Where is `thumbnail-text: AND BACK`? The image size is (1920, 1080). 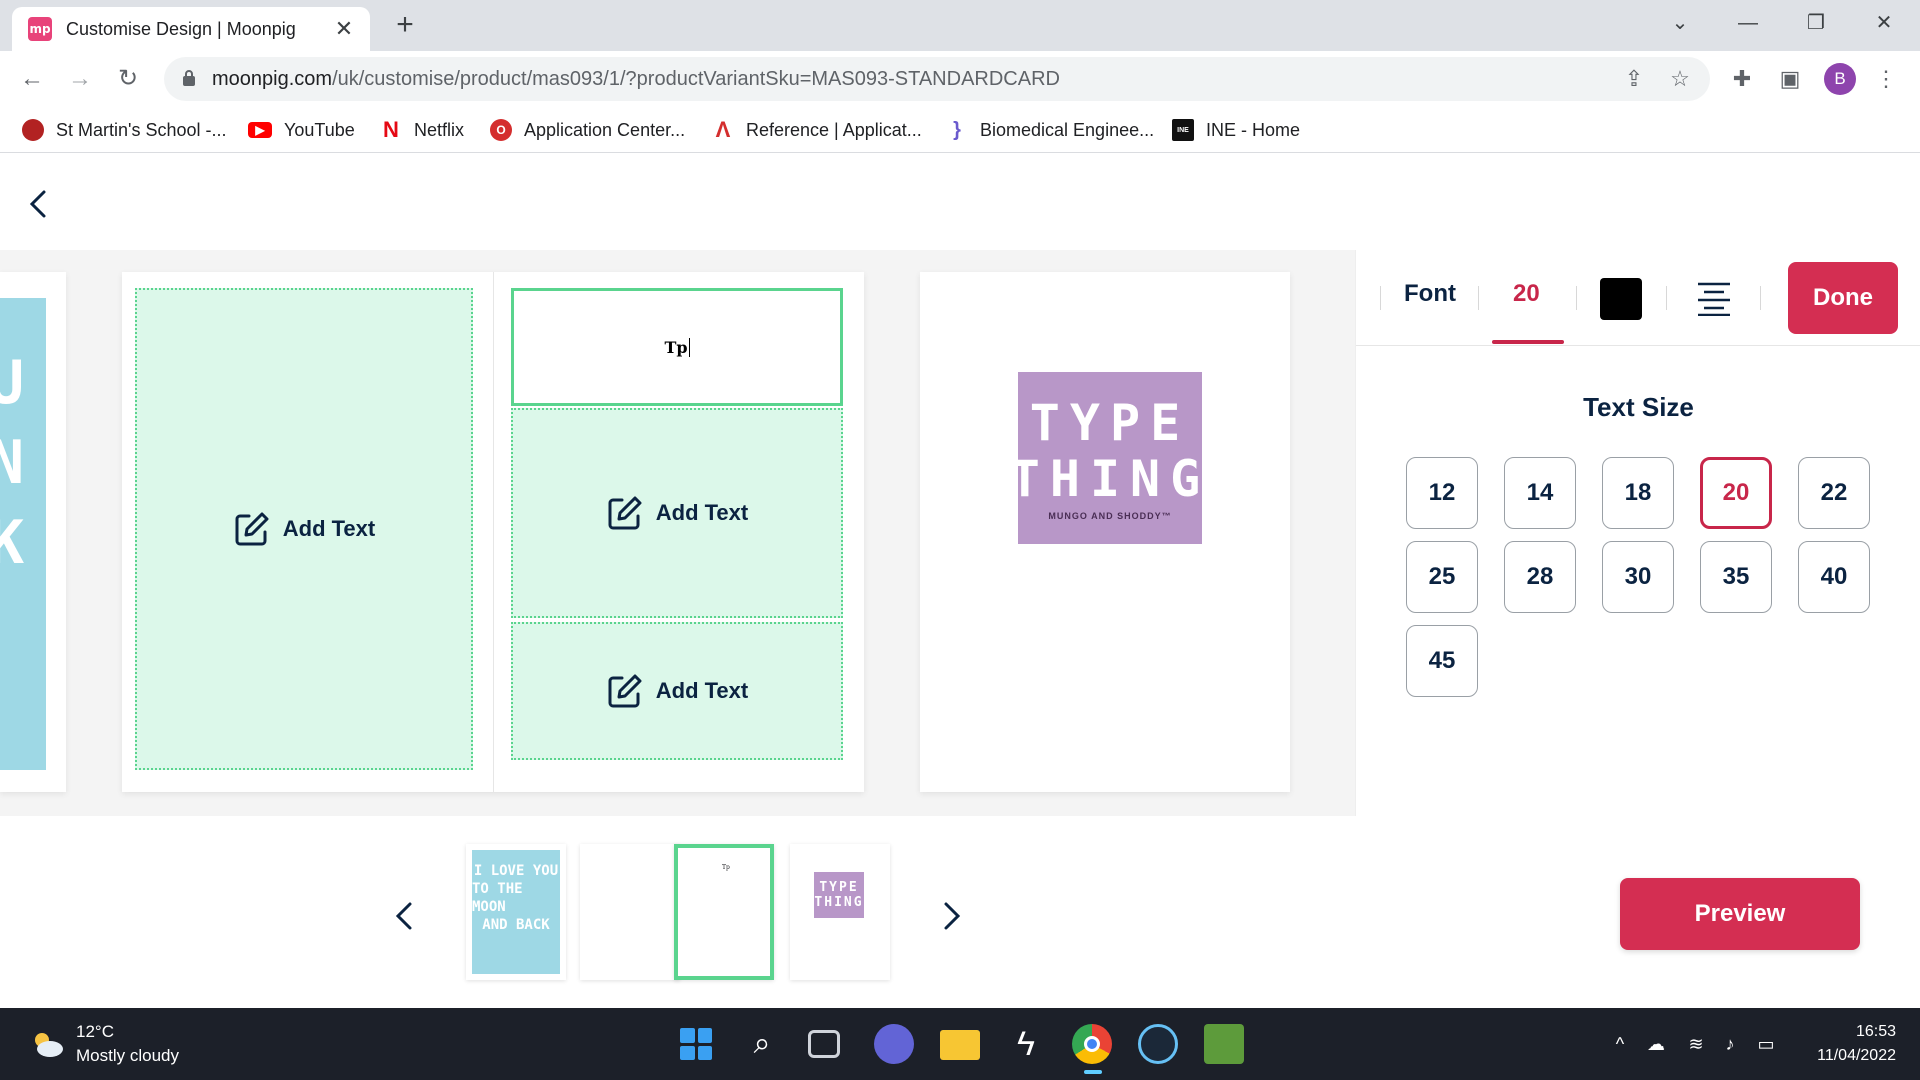 thumbnail-text: AND BACK is located at coordinates (516, 925).